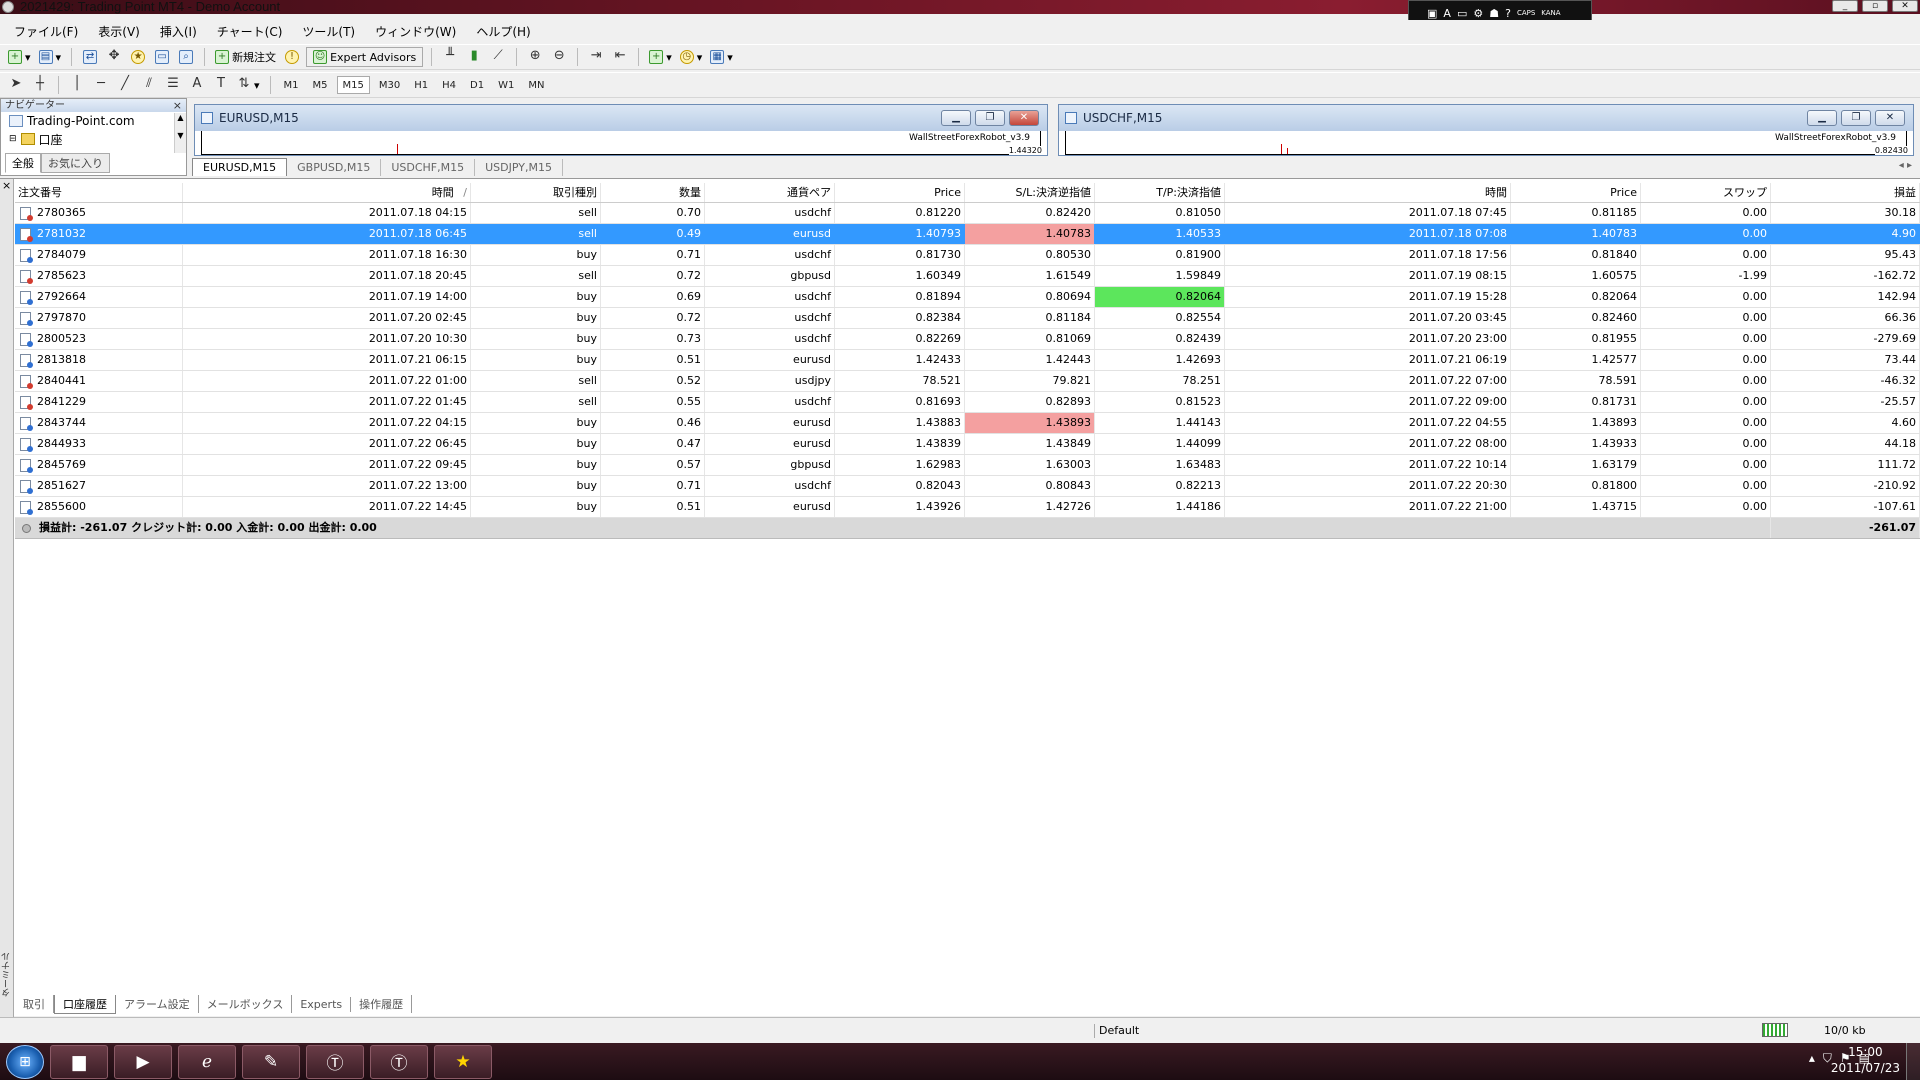 This screenshot has width=1920, height=1080. I want to click on navigator-scrollbar: ▲ ▼, so click(180, 133).